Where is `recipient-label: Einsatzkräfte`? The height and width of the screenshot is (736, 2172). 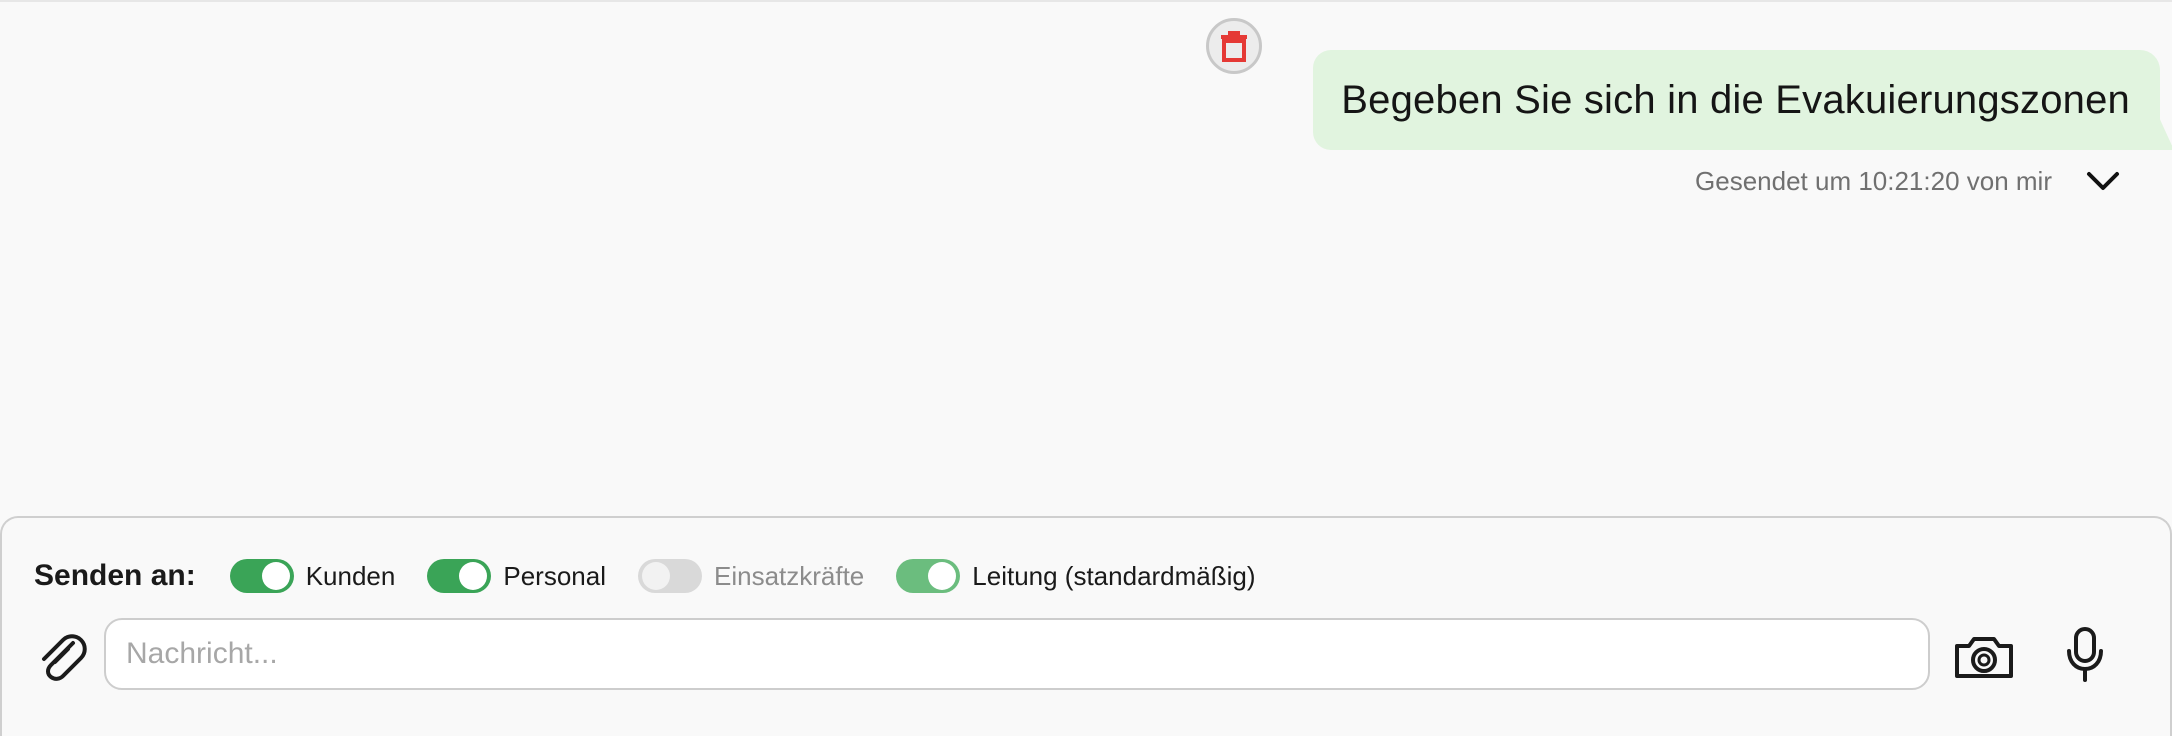
recipient-label: Einsatzkräfte is located at coordinates (789, 575).